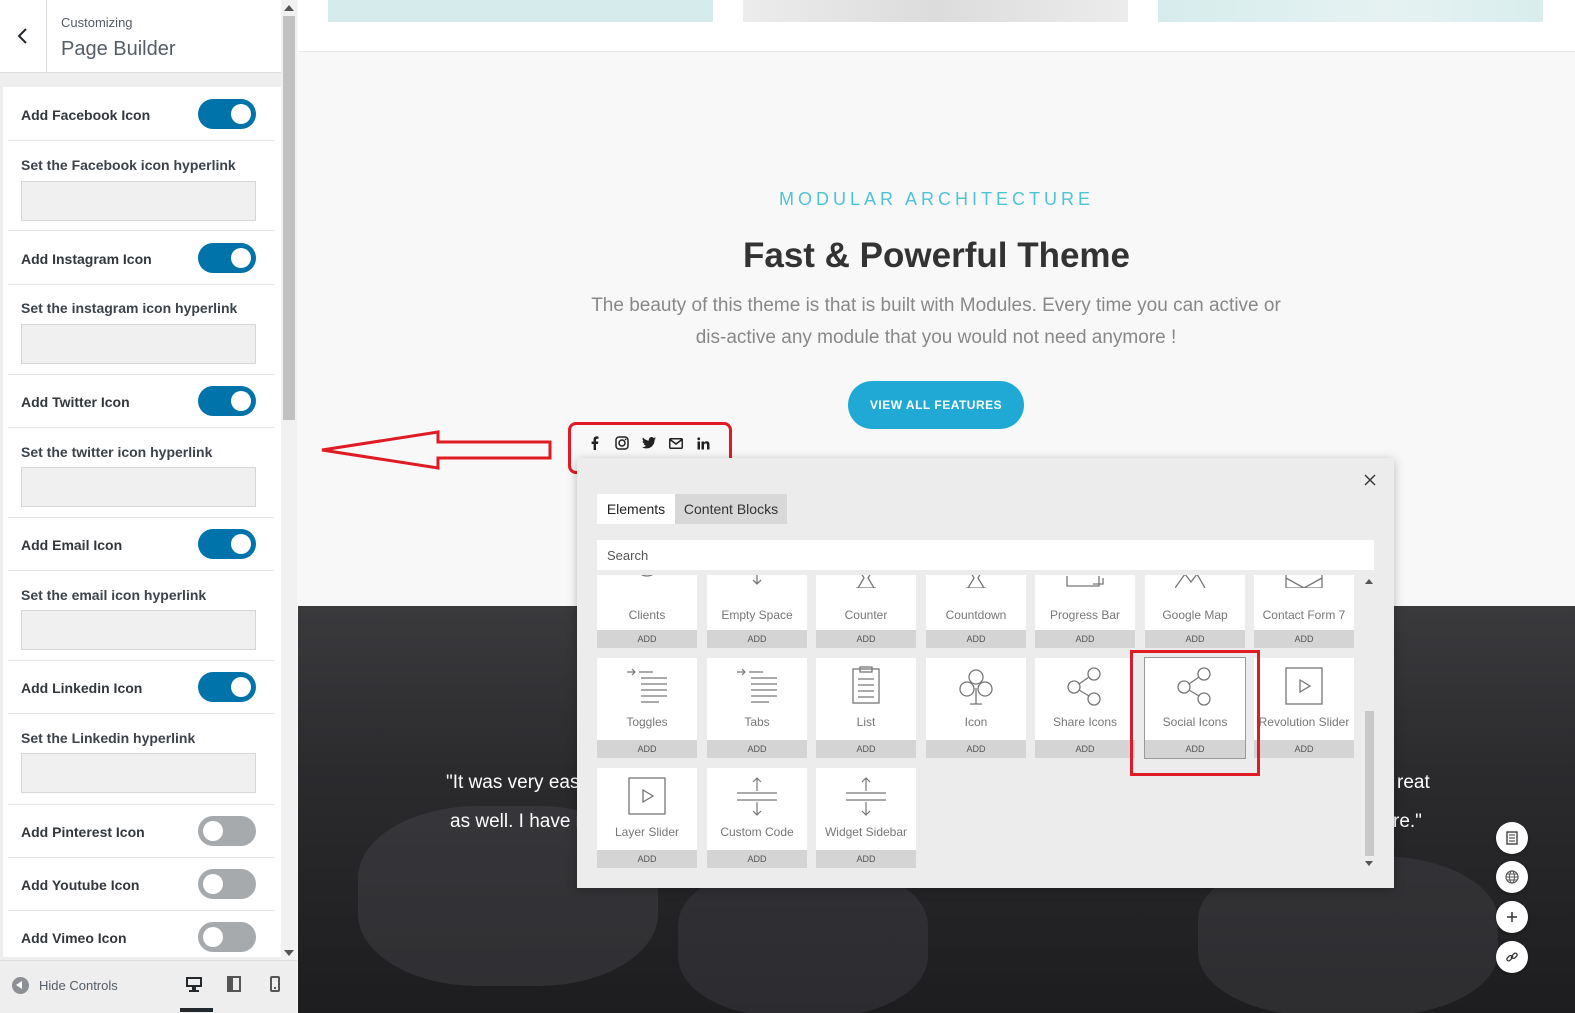 This screenshot has width=1575, height=1013. Describe the element at coordinates (1084, 686) in the screenshot. I see `share-icon` at that location.